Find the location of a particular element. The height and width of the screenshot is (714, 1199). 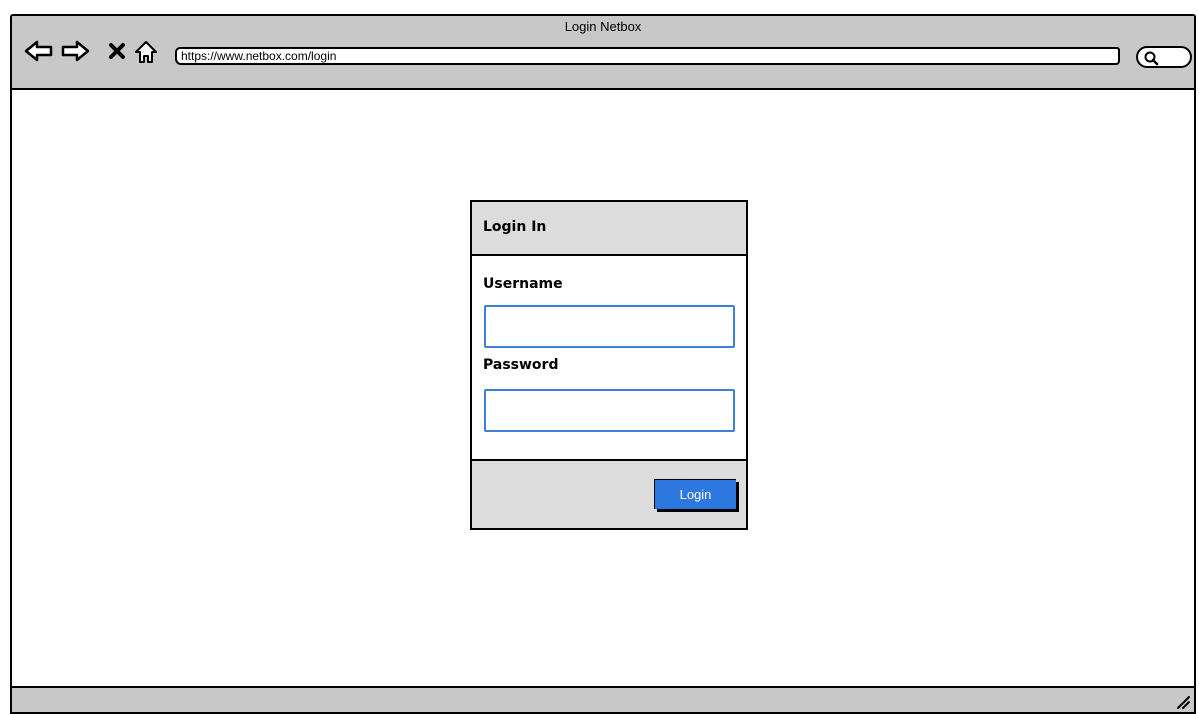

password-field is located at coordinates (609, 410).